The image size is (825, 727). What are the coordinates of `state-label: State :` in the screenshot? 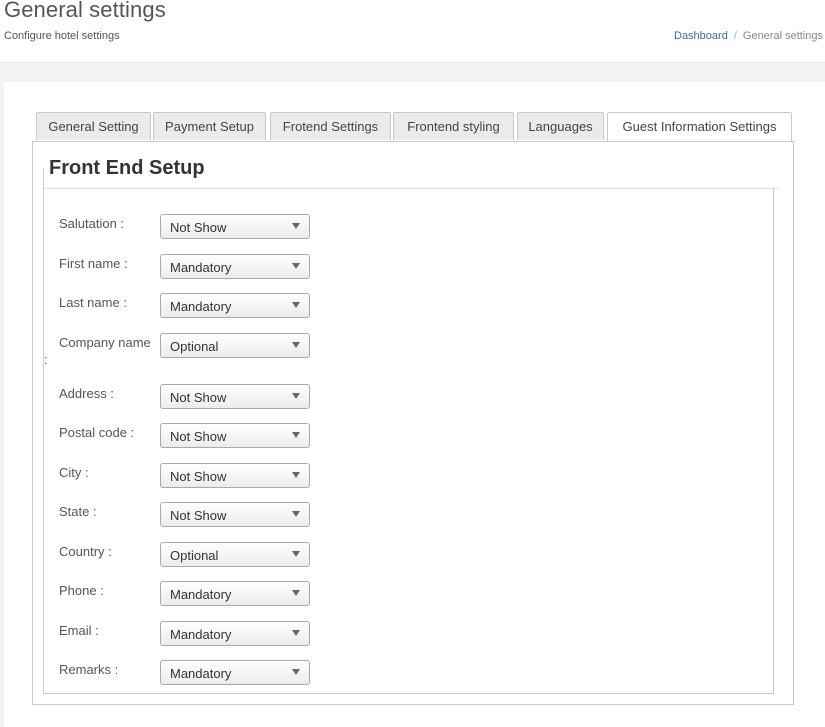 It's located at (78, 511).